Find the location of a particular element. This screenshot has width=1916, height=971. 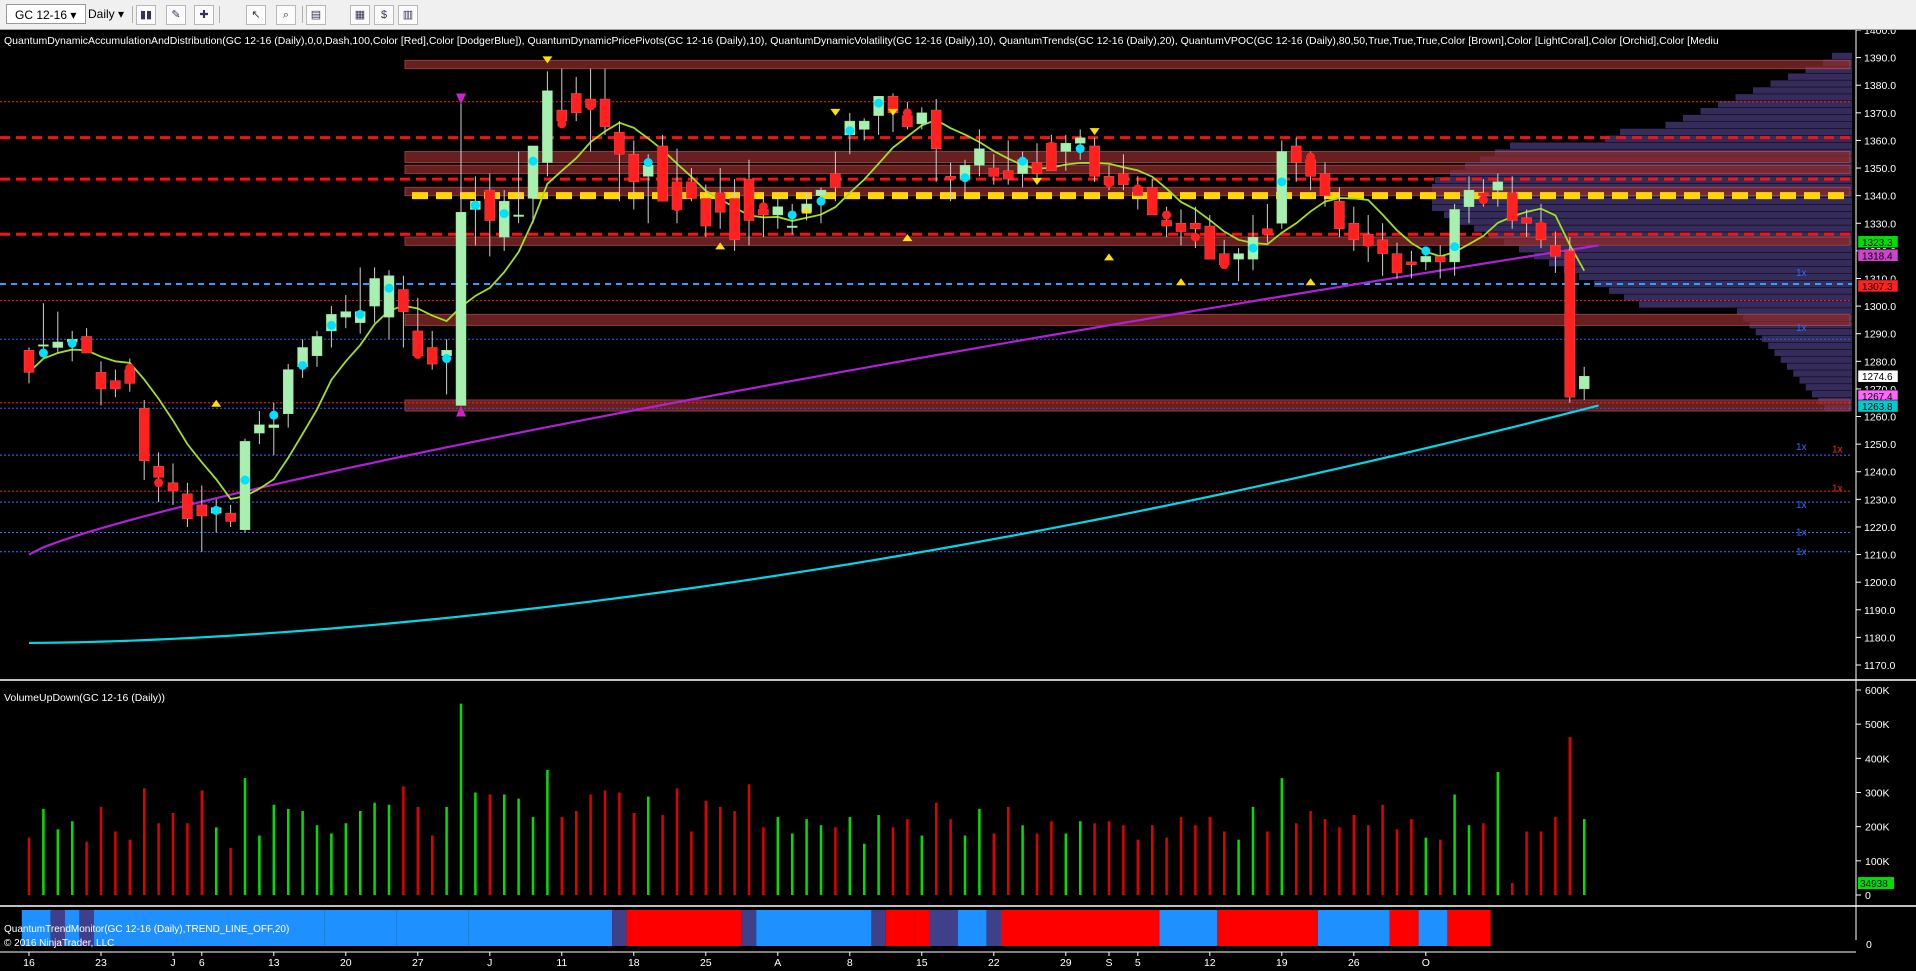

date-tick-label: 22 is located at coordinates (994, 963).